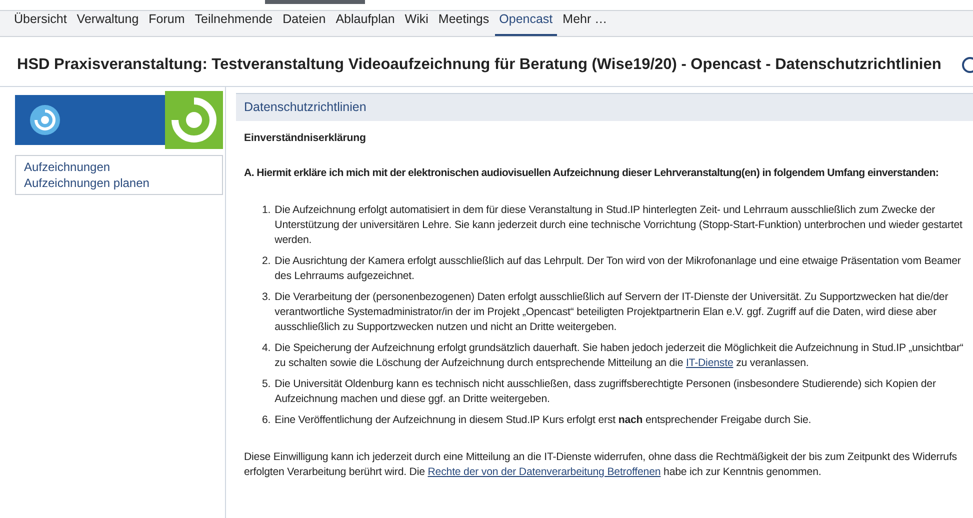  Describe the element at coordinates (305, 138) in the screenshot. I see `subheading: Einverständniserklärung` at that location.